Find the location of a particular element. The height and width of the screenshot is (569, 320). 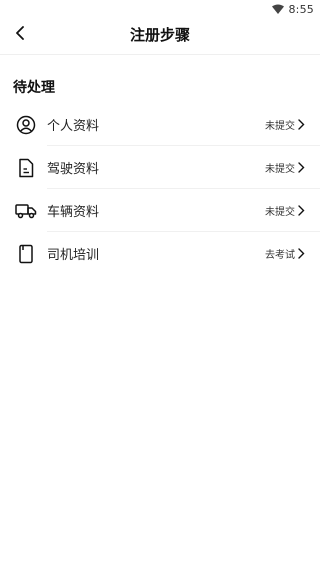

document-icon is located at coordinates (26, 168).